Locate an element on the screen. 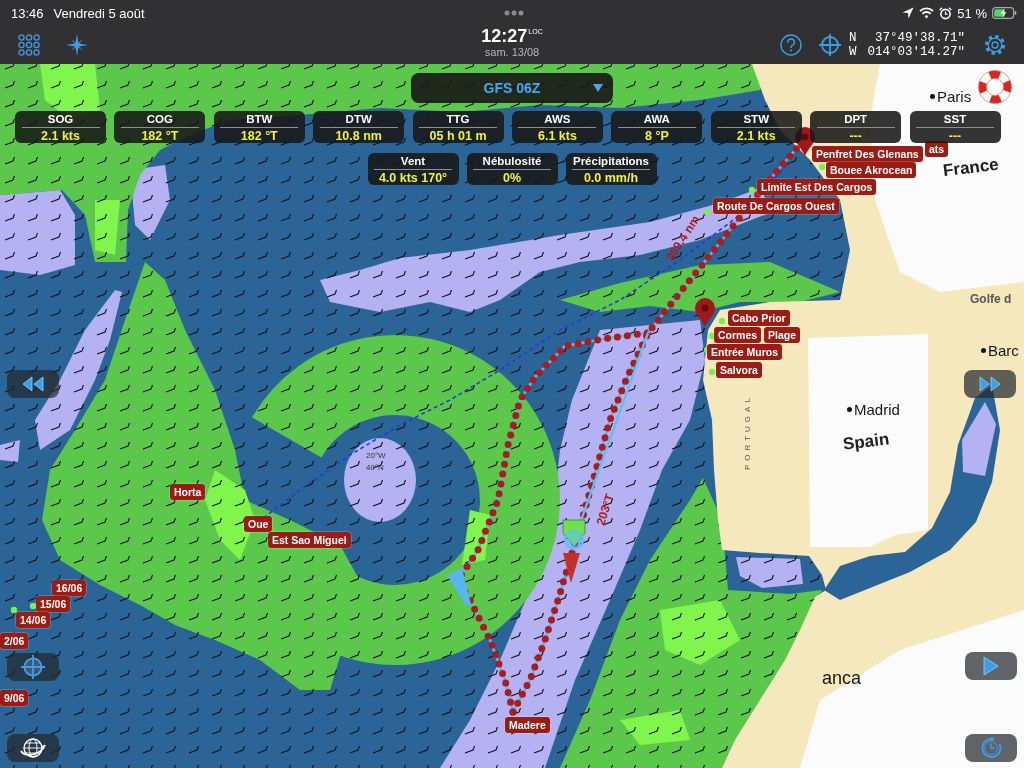  grid-coordinate-label: 20°W is located at coordinates (376, 455).